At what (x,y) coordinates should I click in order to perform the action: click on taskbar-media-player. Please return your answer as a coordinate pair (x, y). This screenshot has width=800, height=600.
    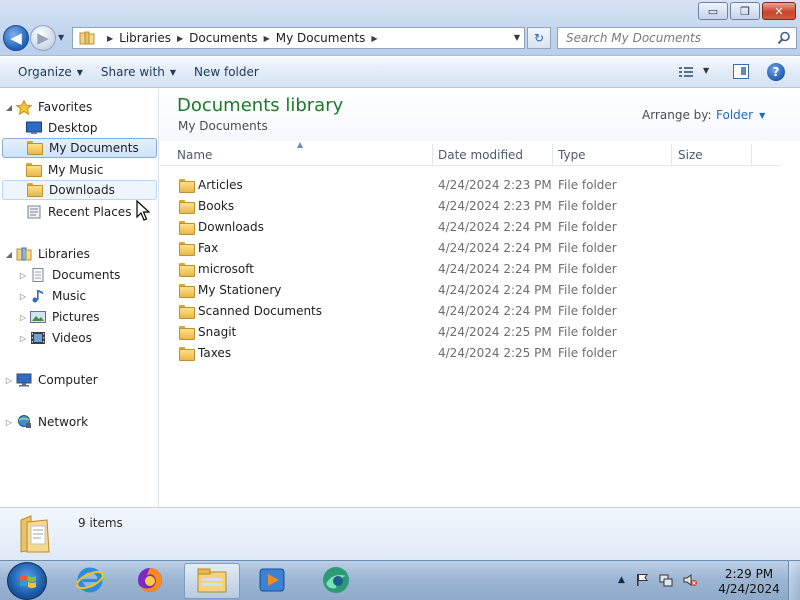
    Looking at the image, I should click on (272, 581).